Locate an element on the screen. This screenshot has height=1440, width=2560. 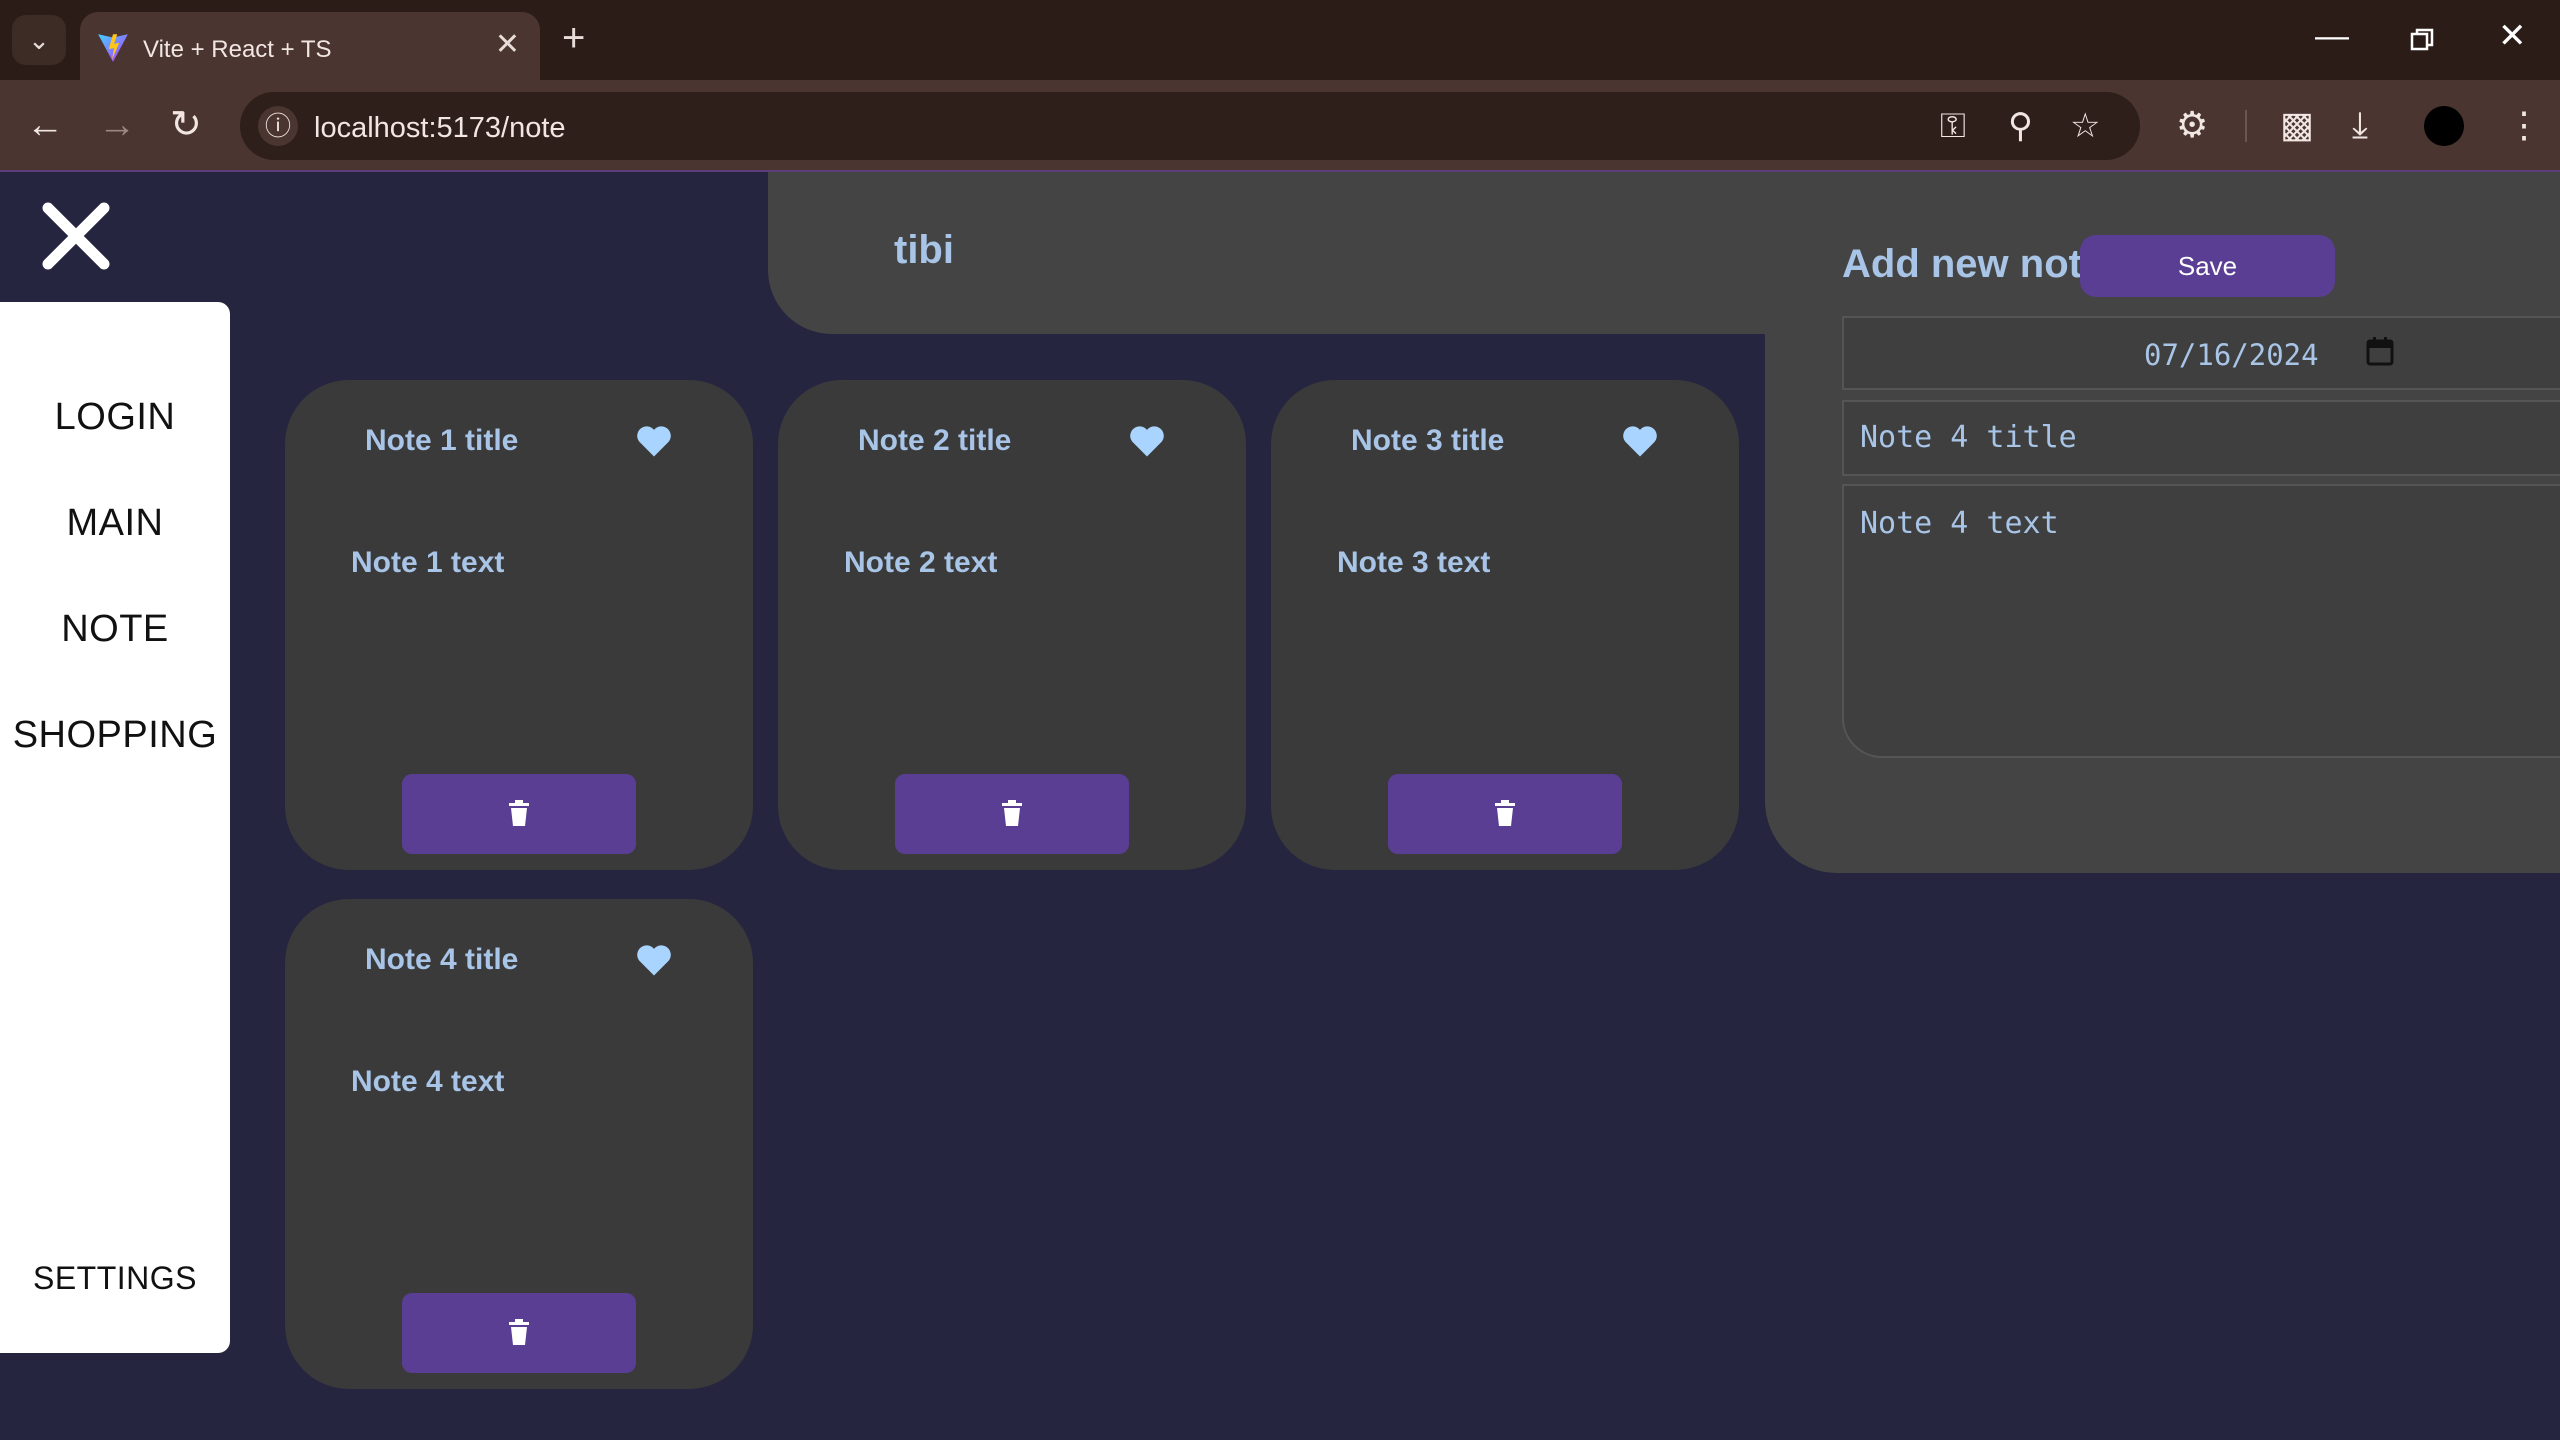
note-title: Note 4 title is located at coordinates (442, 959).